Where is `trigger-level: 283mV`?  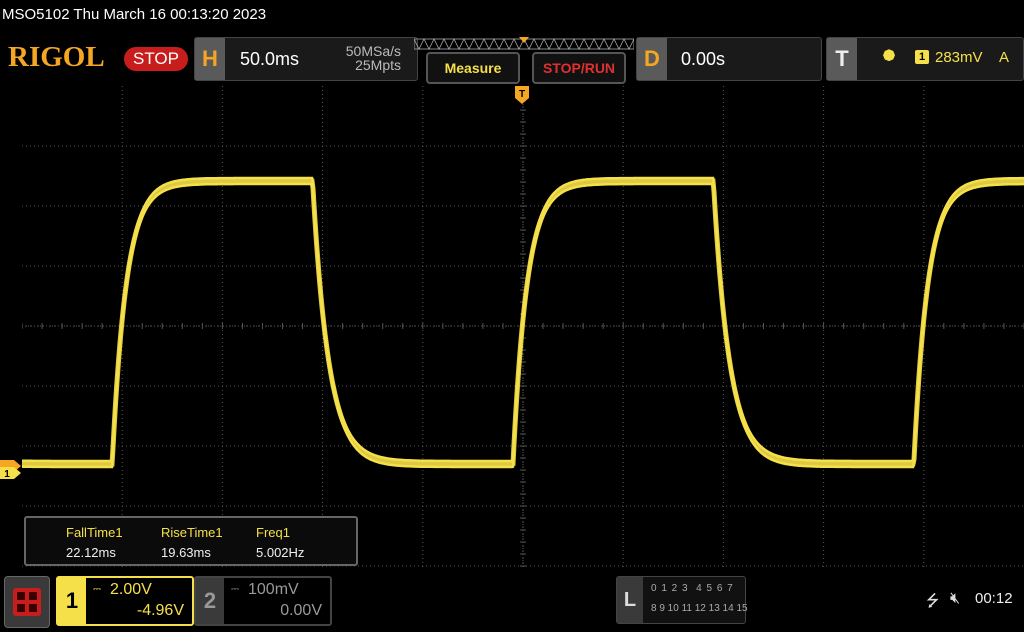 trigger-level: 283mV is located at coordinates (959, 57).